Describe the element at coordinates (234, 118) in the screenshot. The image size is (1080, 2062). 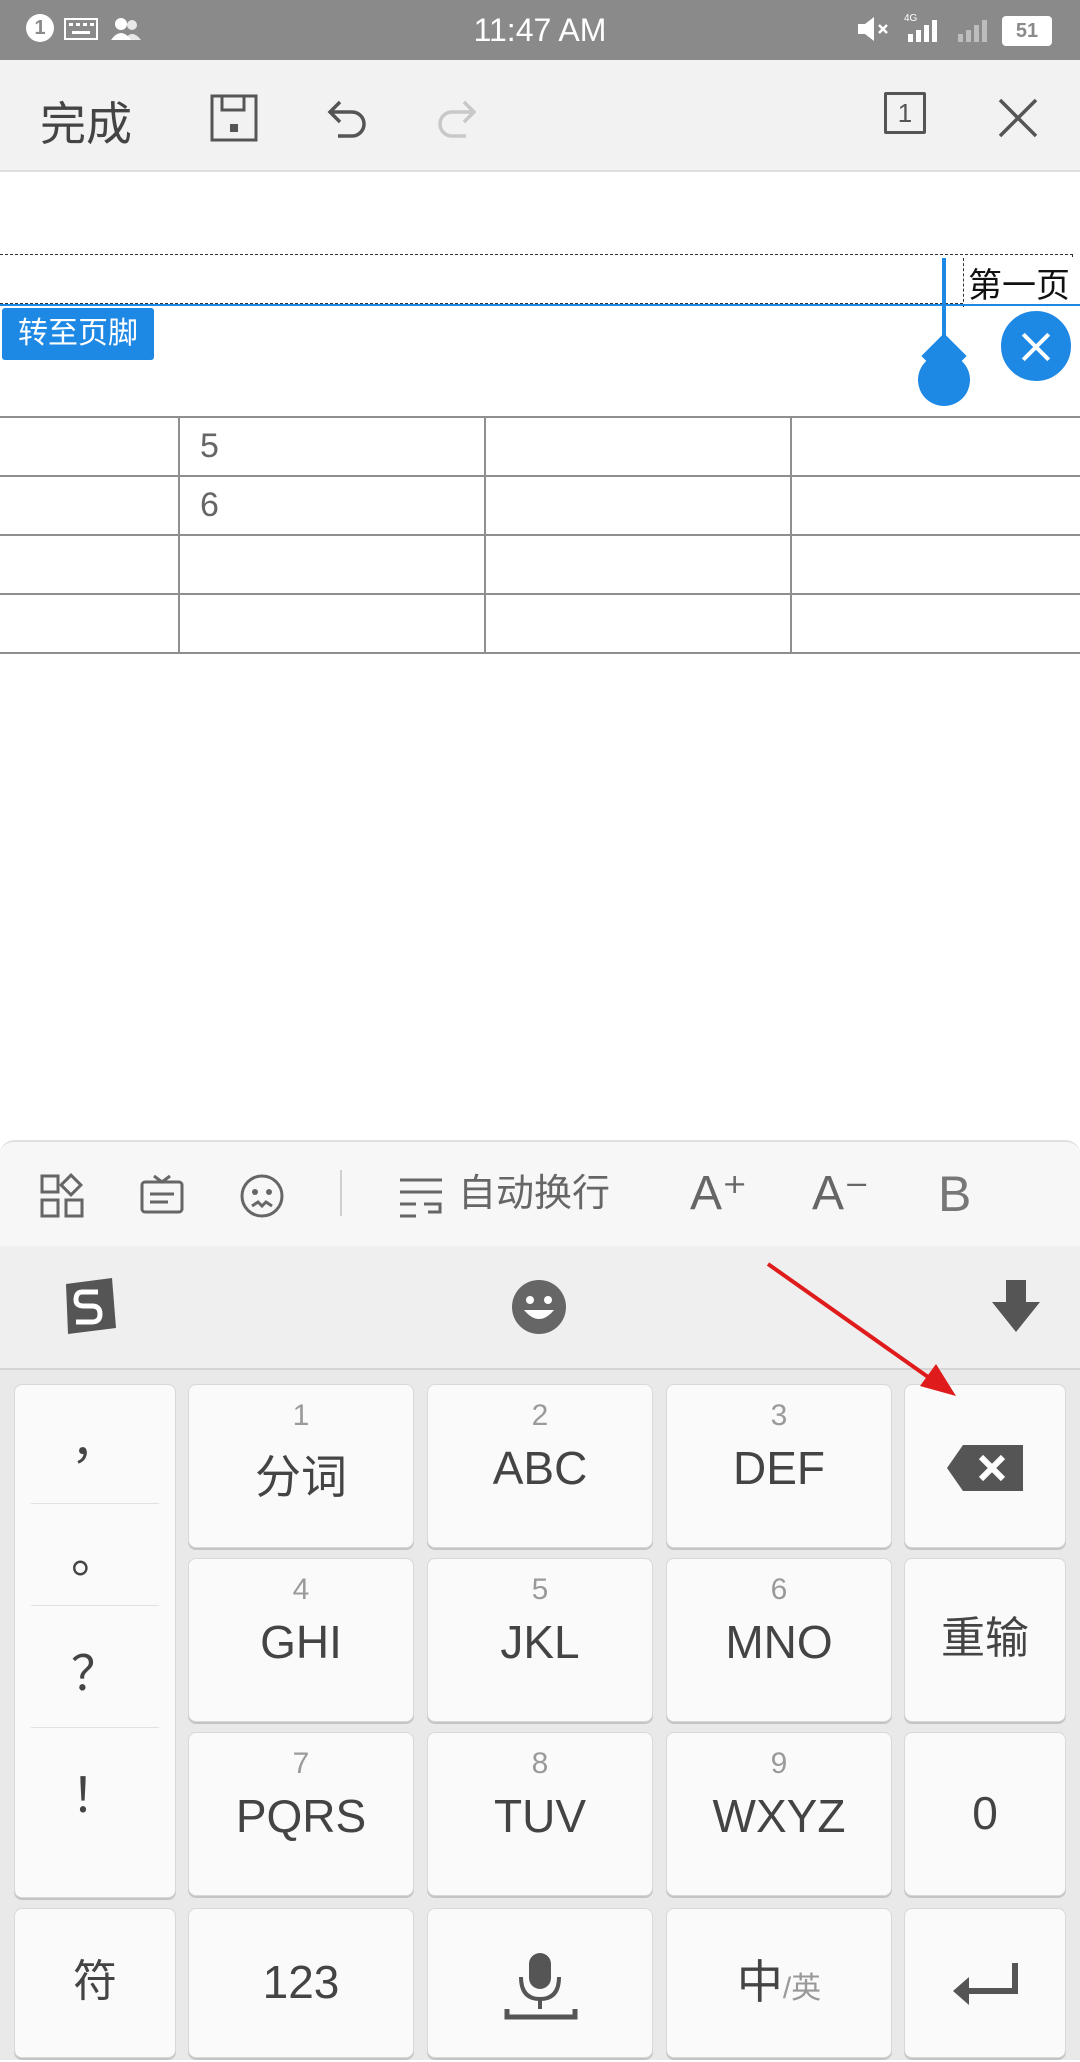
I see `save-icon` at that location.